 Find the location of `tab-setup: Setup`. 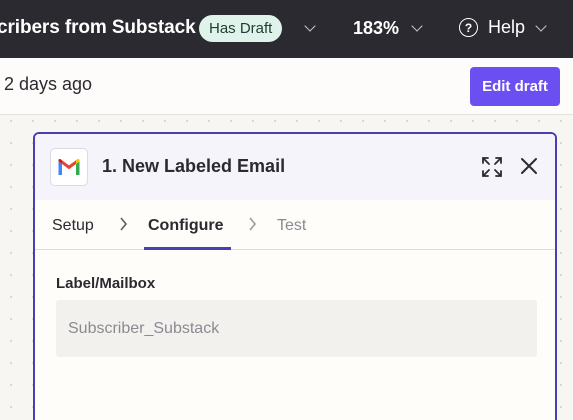

tab-setup: Setup is located at coordinates (73, 226).